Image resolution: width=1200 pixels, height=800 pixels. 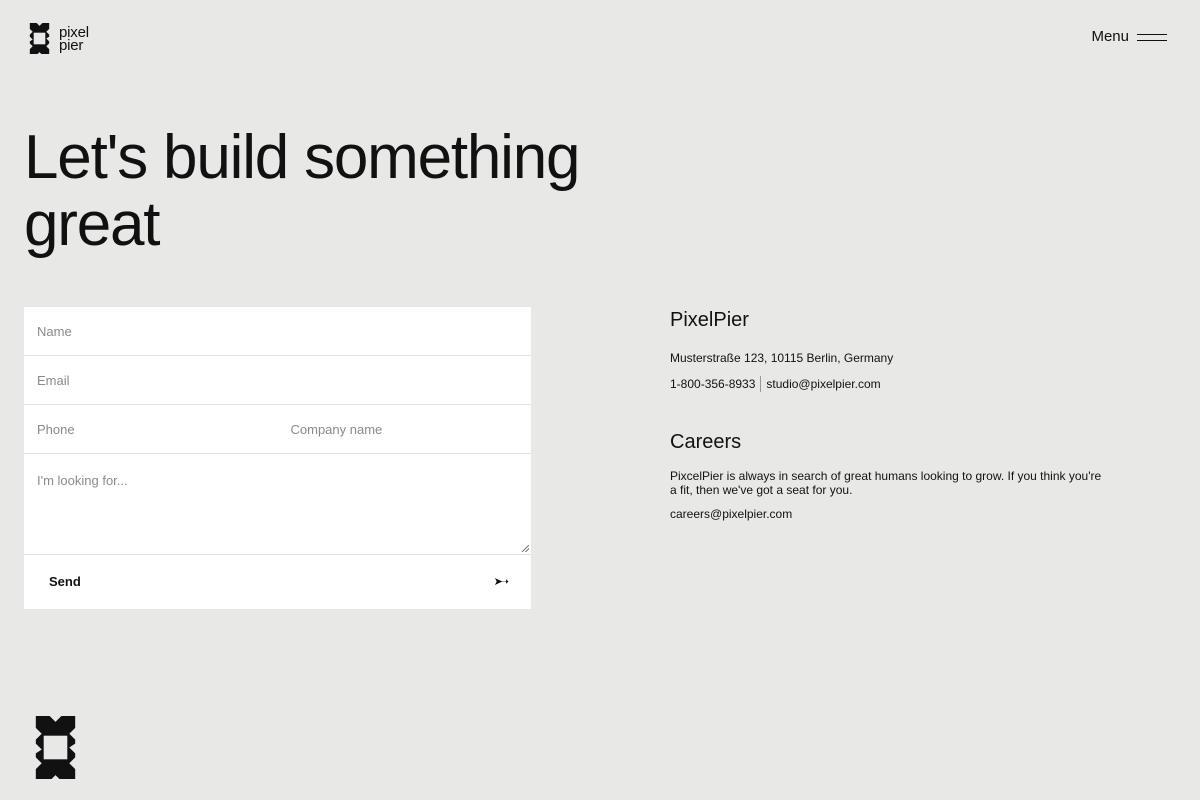 I want to click on send-label: Send, so click(x=65, y=581).